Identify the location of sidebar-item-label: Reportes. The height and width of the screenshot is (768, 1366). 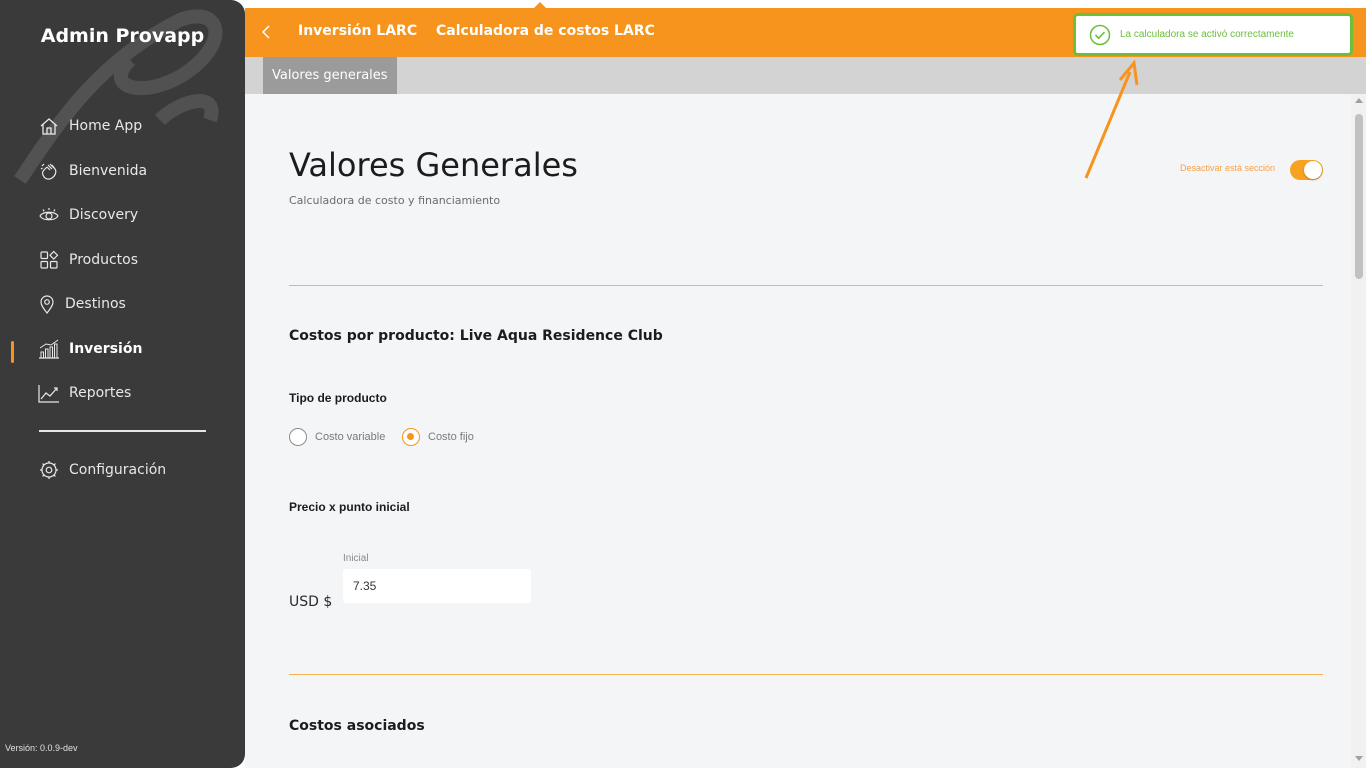
(100, 393).